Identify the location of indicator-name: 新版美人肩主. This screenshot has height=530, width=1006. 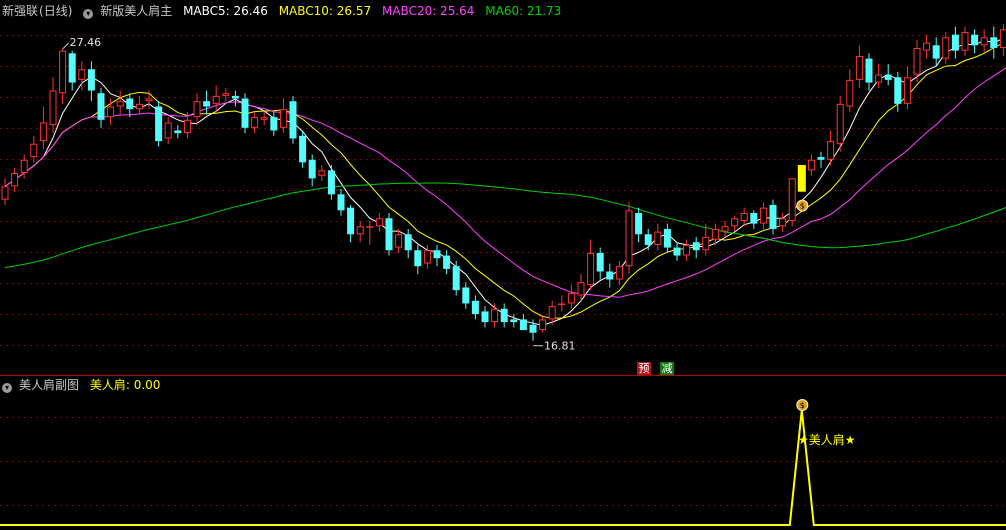
(136, 11).